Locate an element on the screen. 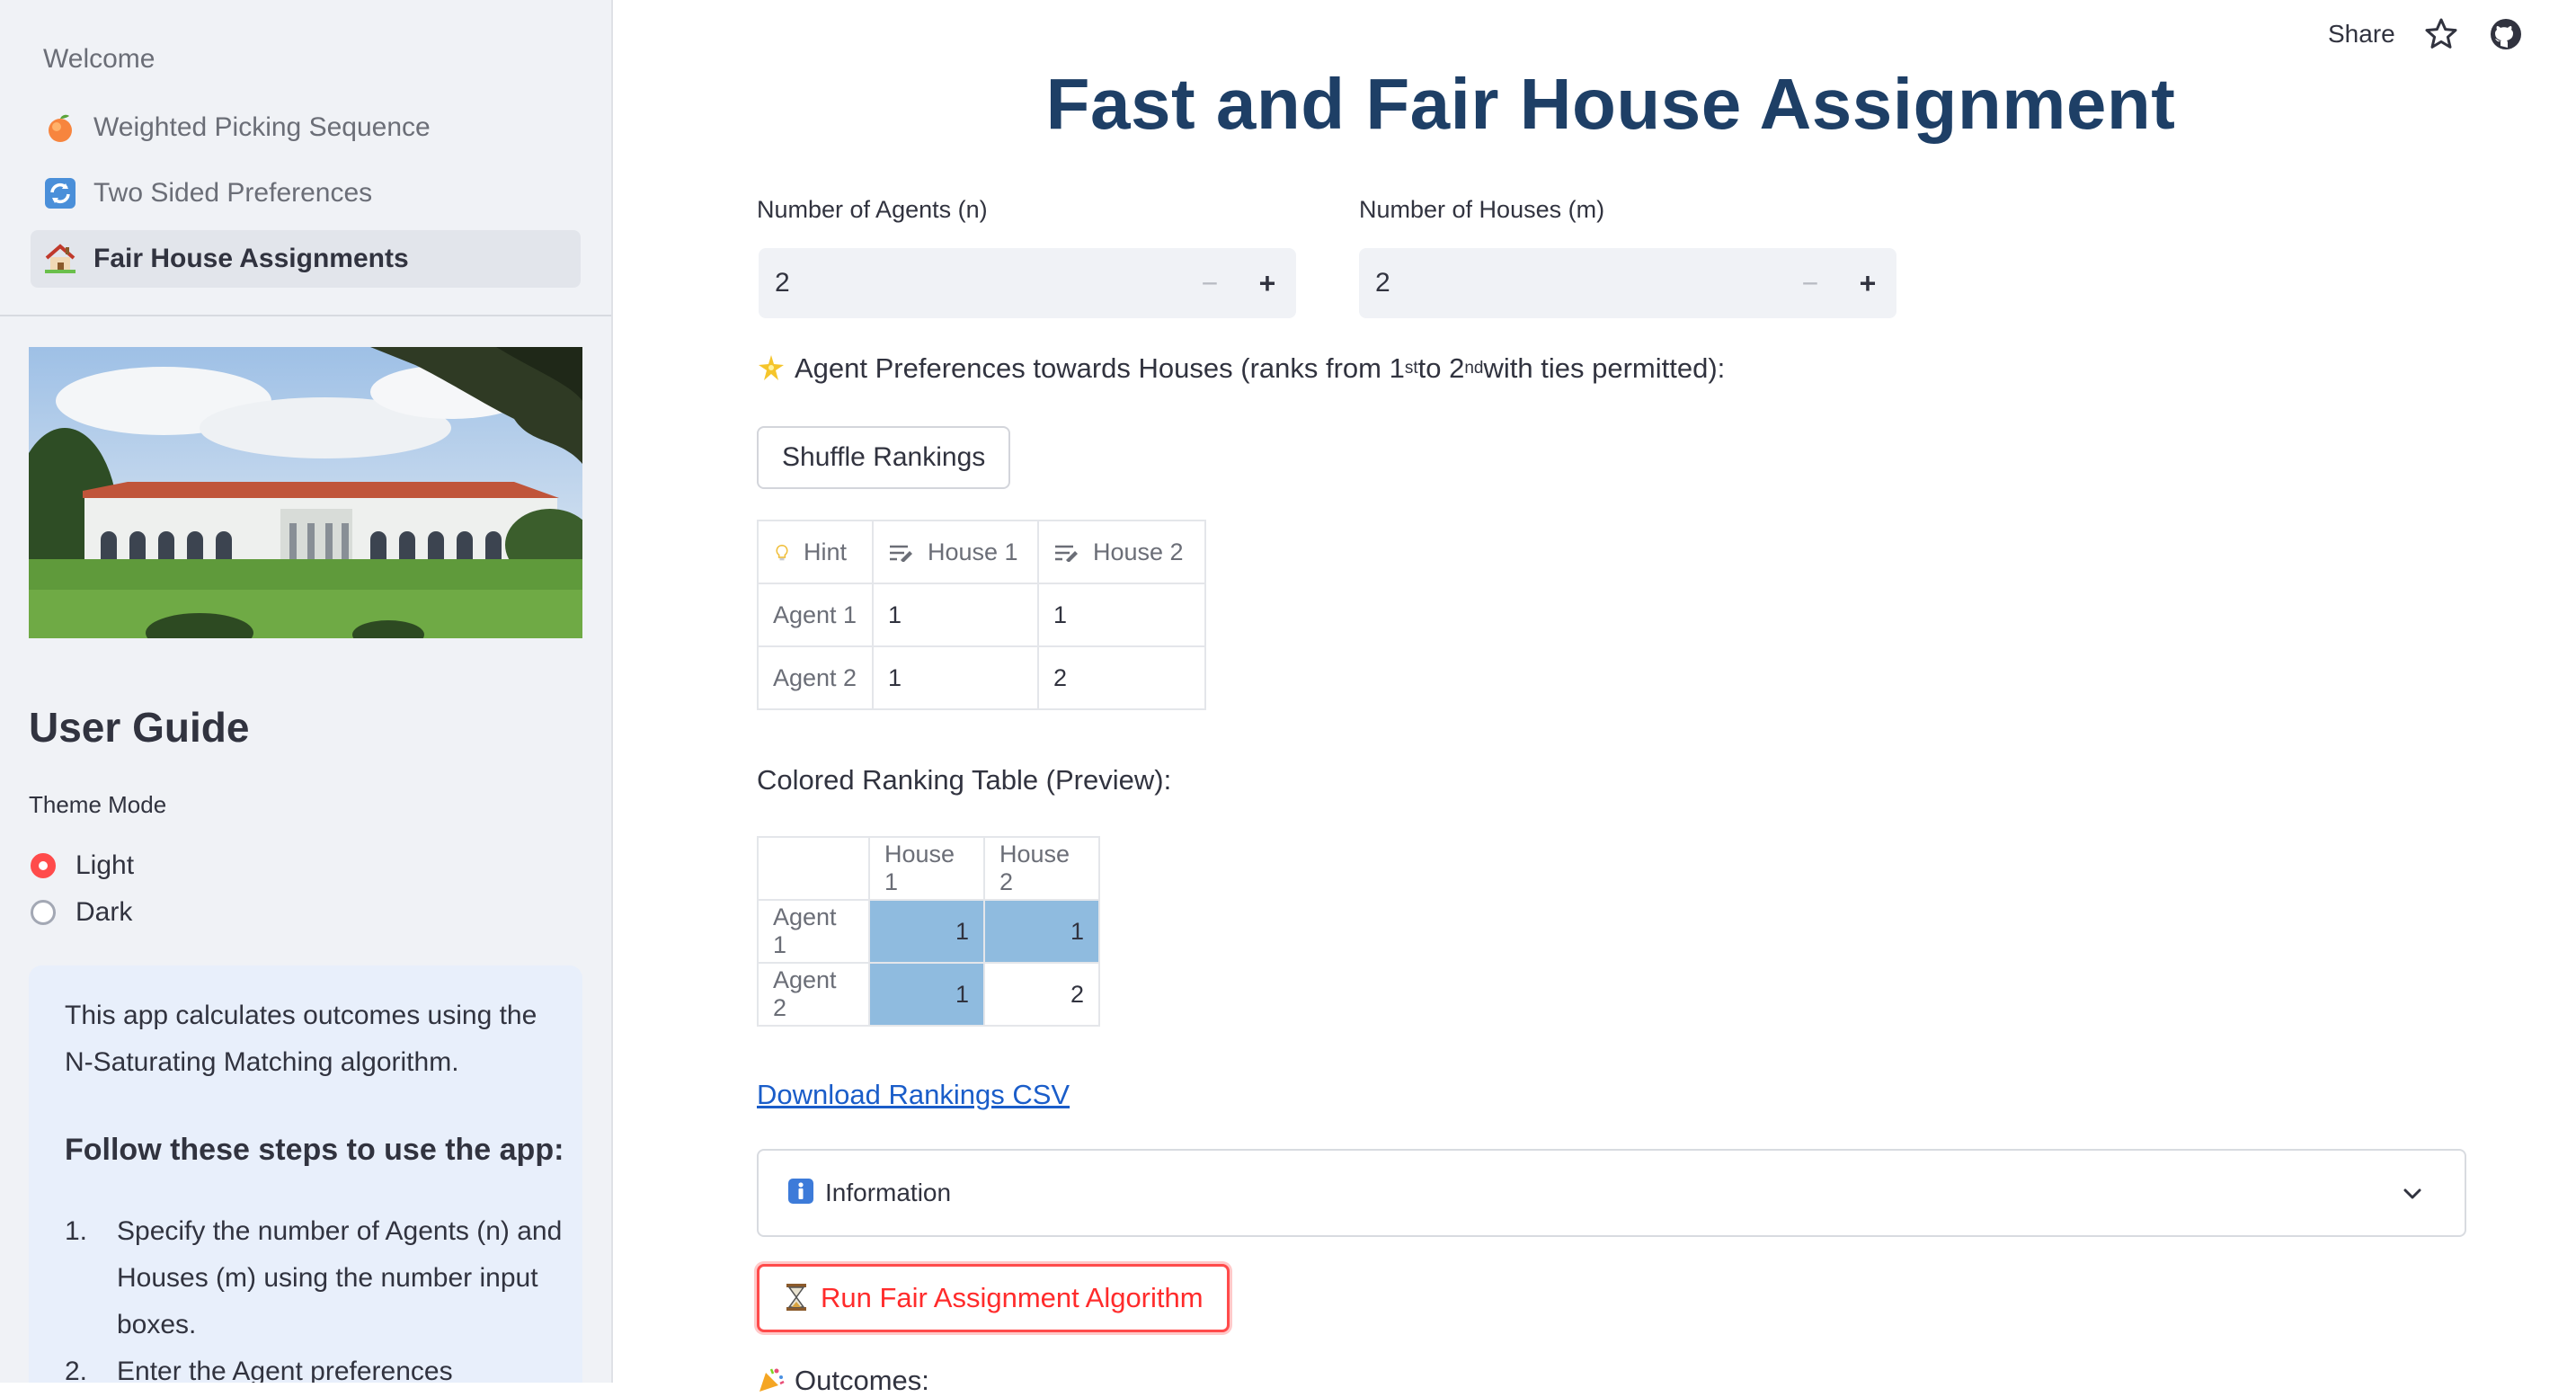  radio-label: Dark is located at coordinates (104, 912).